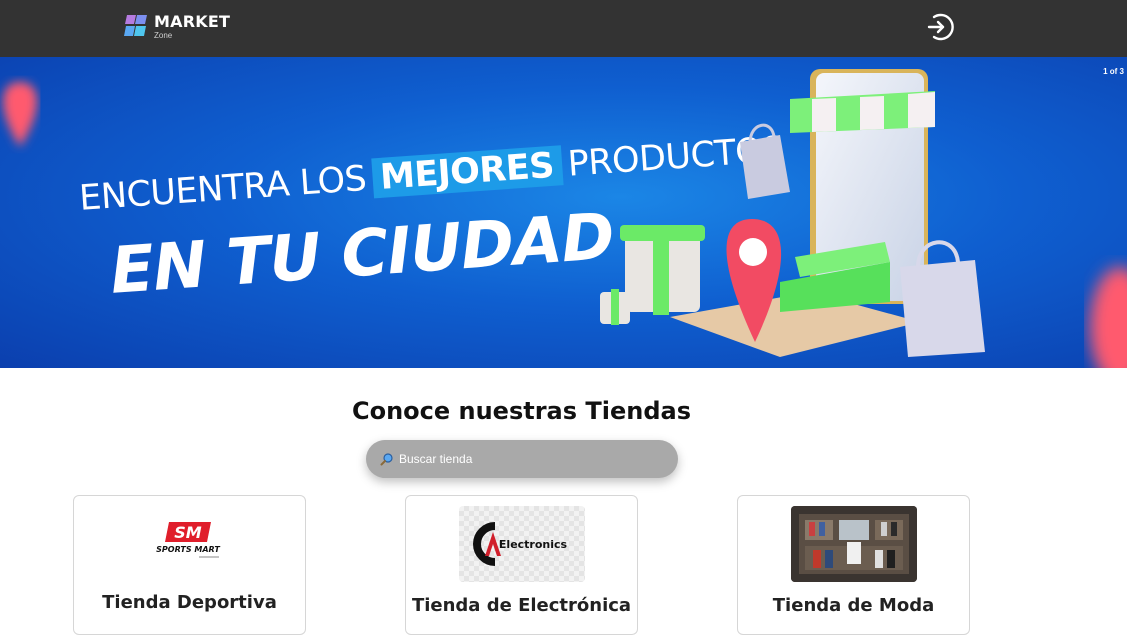 The width and height of the screenshot is (1127, 635). I want to click on brand-logo: MARKET Zone, so click(176, 27).